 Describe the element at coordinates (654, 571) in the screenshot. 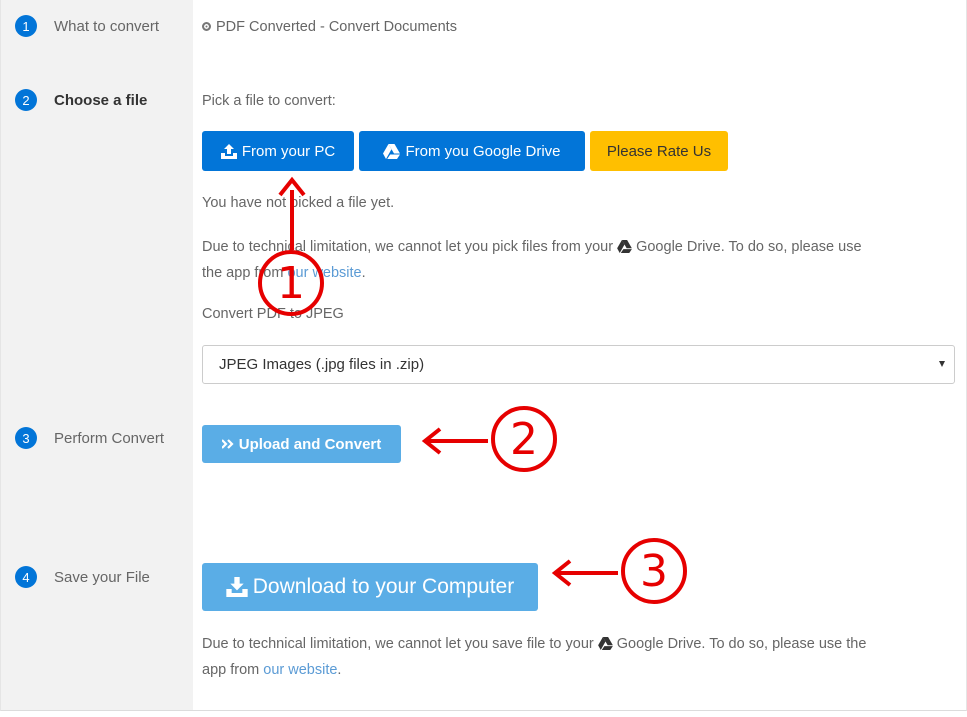

I see `annotation-marker-3: 3` at that location.